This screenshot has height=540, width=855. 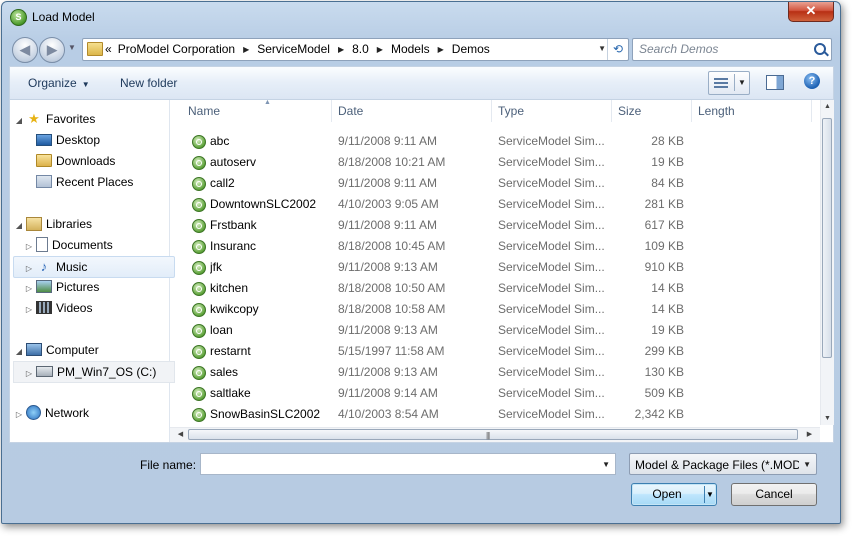 I want to click on sidebar-favorites: ◢ ★ Favorites, so click(x=54, y=119).